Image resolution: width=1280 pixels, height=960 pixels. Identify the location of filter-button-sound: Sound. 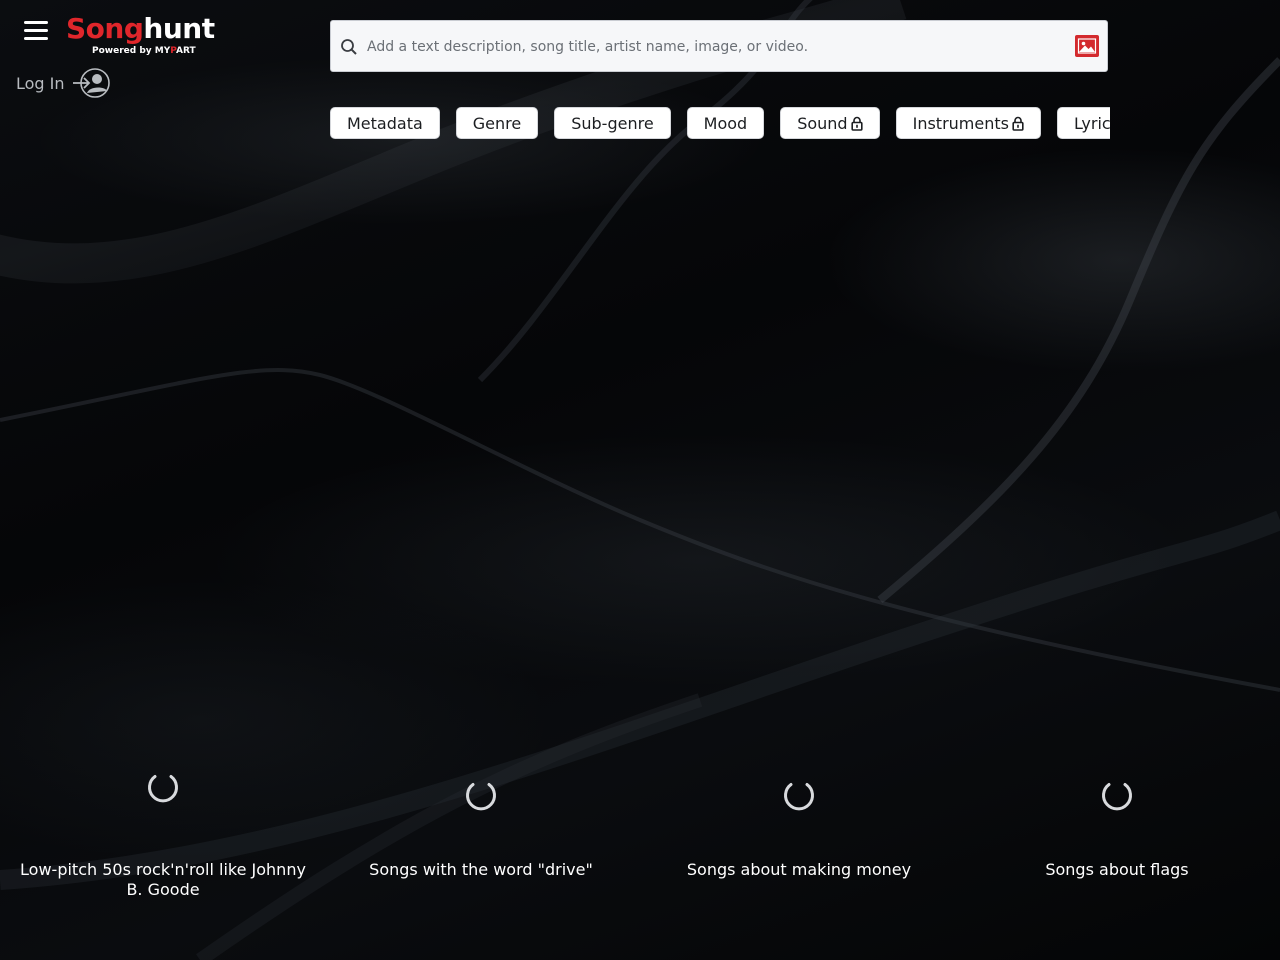
(830, 123).